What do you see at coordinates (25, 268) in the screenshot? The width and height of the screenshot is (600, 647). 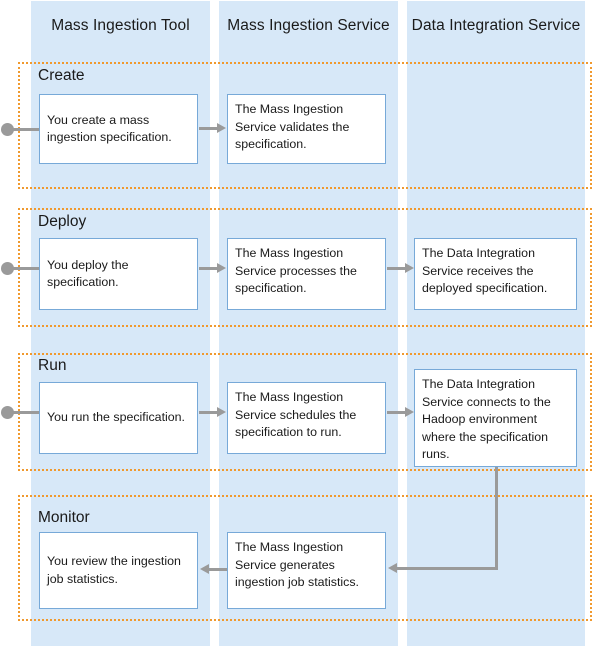 I see `connector-start-deploy` at bounding box center [25, 268].